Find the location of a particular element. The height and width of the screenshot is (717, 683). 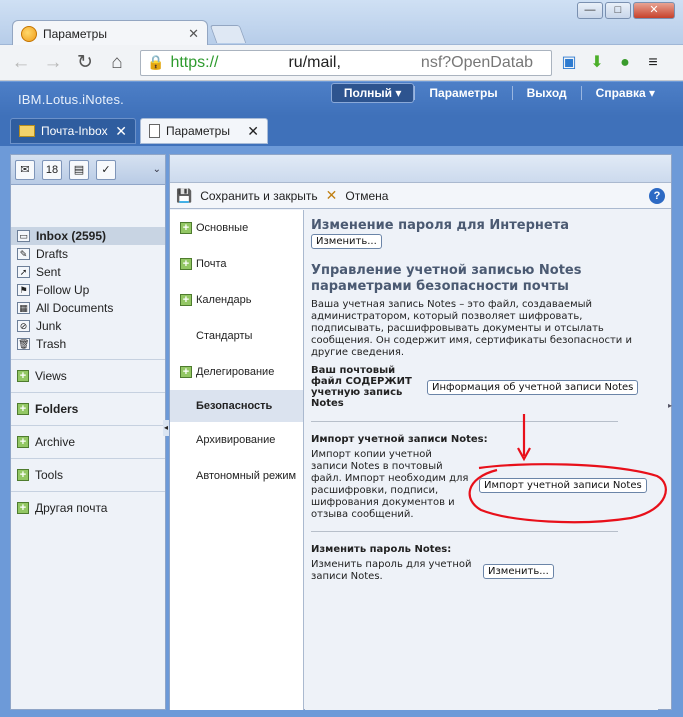

sidebar-section-folders: + Folders is located at coordinates (88, 409).